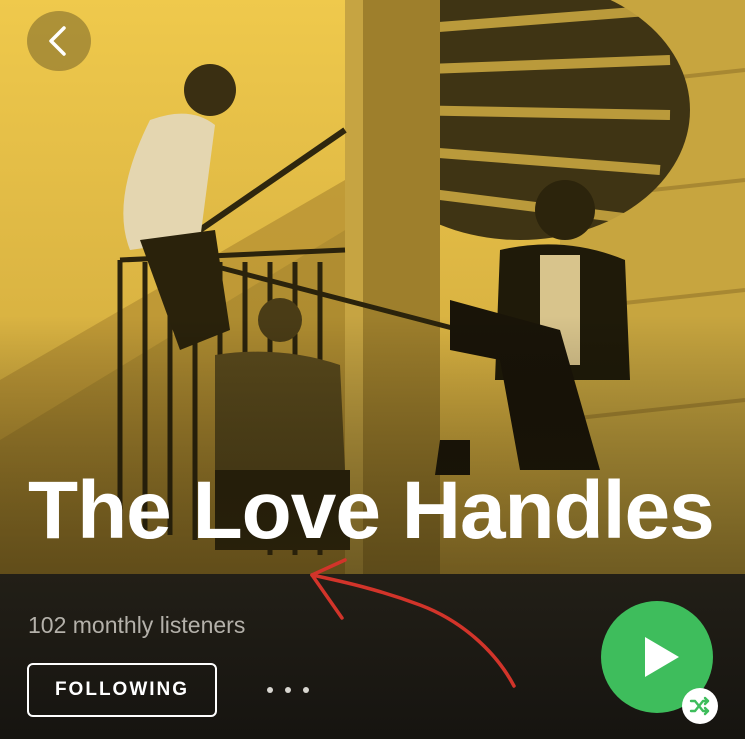 The height and width of the screenshot is (739, 745). Describe the element at coordinates (122, 690) in the screenshot. I see `following-button: FOLLOWING` at that location.